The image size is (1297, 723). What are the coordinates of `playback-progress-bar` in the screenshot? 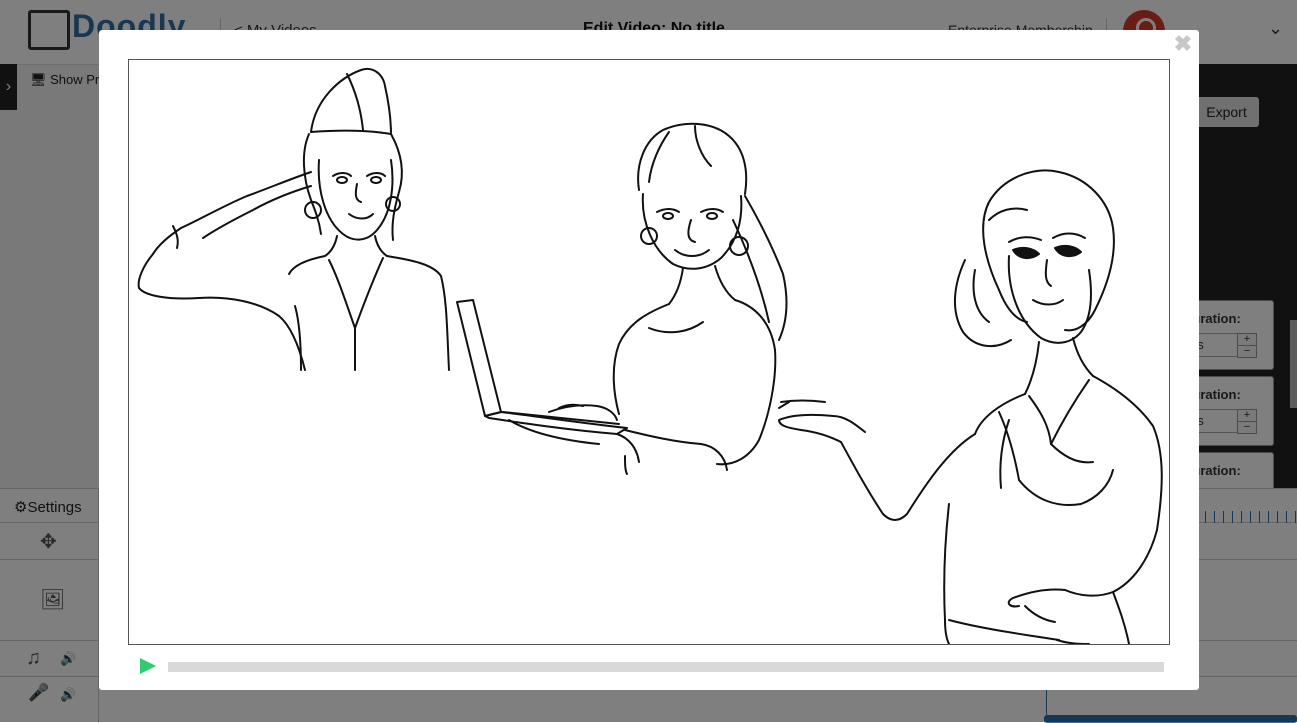 It's located at (666, 667).